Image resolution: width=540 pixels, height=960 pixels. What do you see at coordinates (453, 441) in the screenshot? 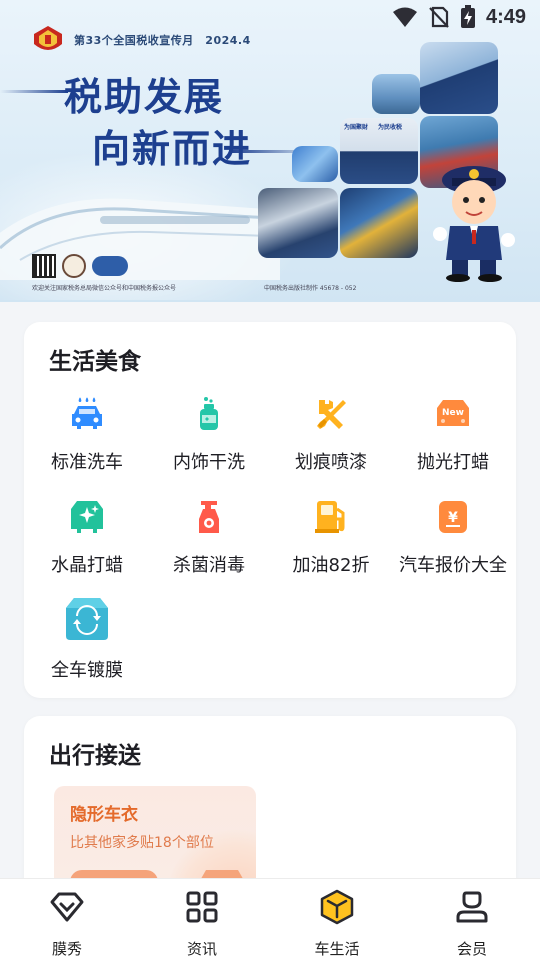
I see `service-item-polish-wax: New 抛光打蜡` at bounding box center [453, 441].